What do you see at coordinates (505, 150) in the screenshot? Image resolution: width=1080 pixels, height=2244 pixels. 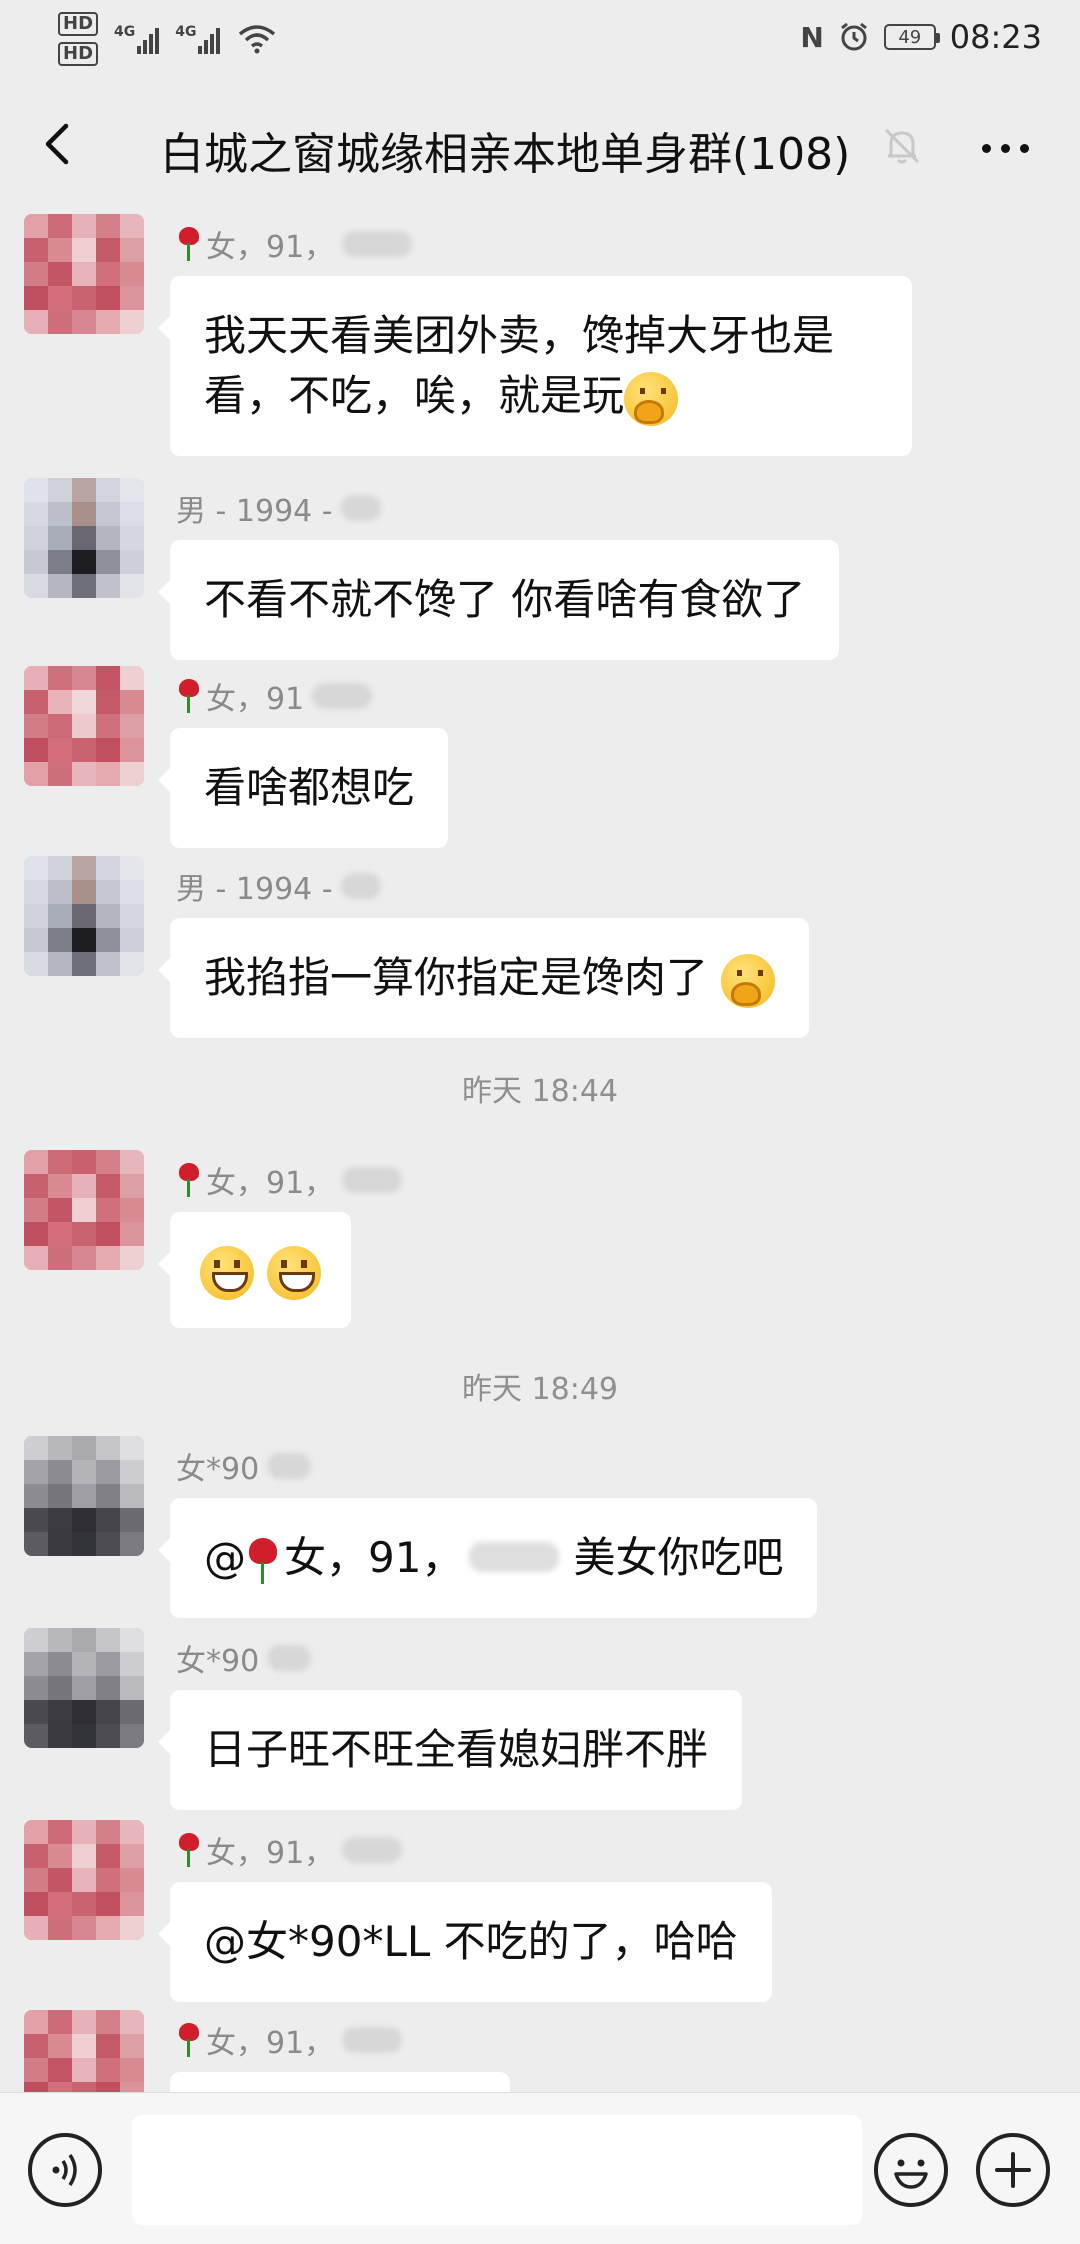 I see `chat-title: 白城之窗城缘相亲本地单身群(108)` at bounding box center [505, 150].